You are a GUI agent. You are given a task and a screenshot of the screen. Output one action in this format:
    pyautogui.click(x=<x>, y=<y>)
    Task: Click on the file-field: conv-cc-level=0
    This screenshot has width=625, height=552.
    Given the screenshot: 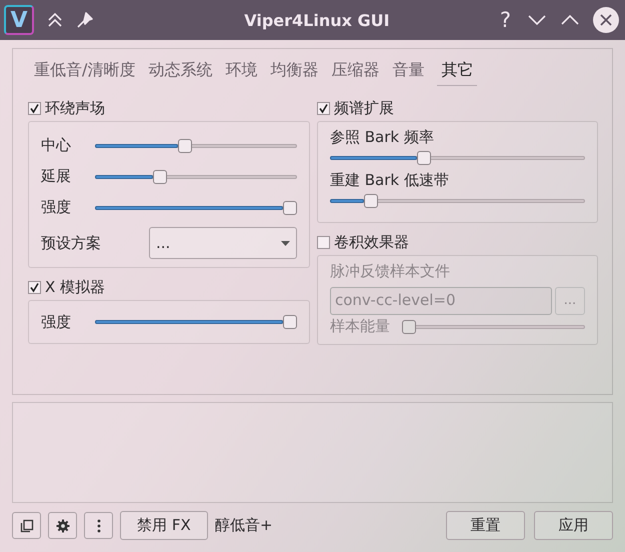 What is the action you would take?
    pyautogui.click(x=441, y=301)
    